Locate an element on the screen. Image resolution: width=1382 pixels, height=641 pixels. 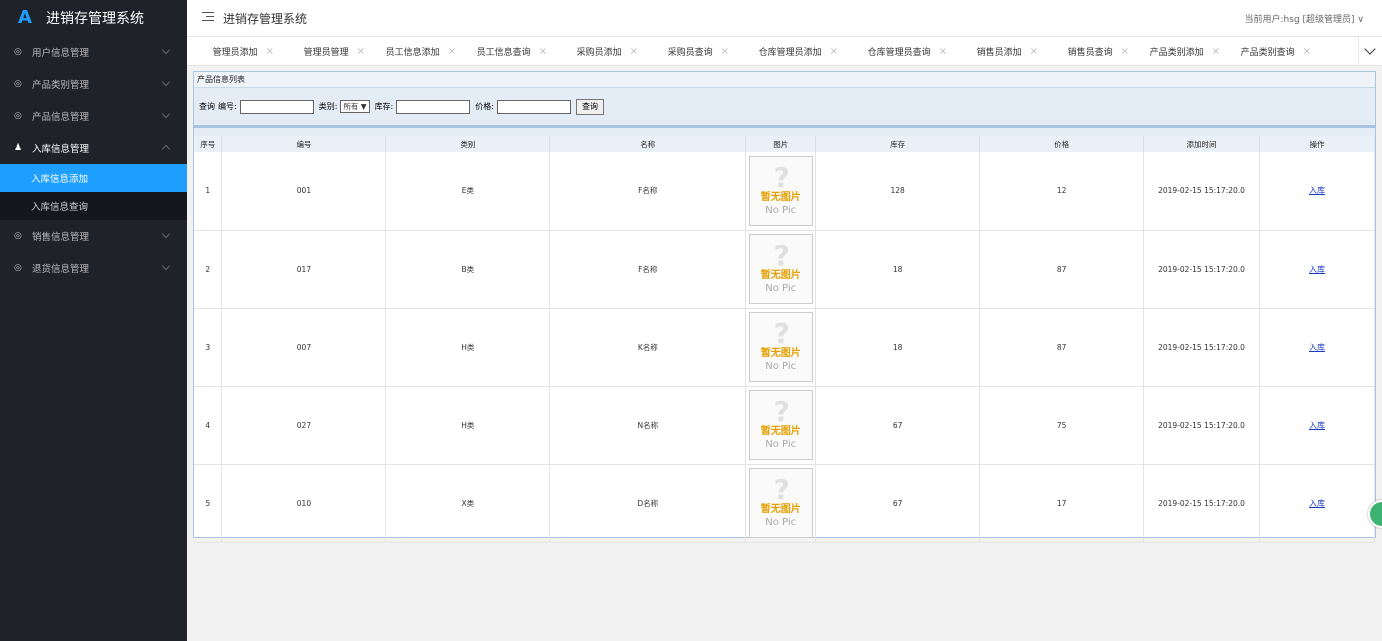
cell-stock: 128 is located at coordinates (898, 191).